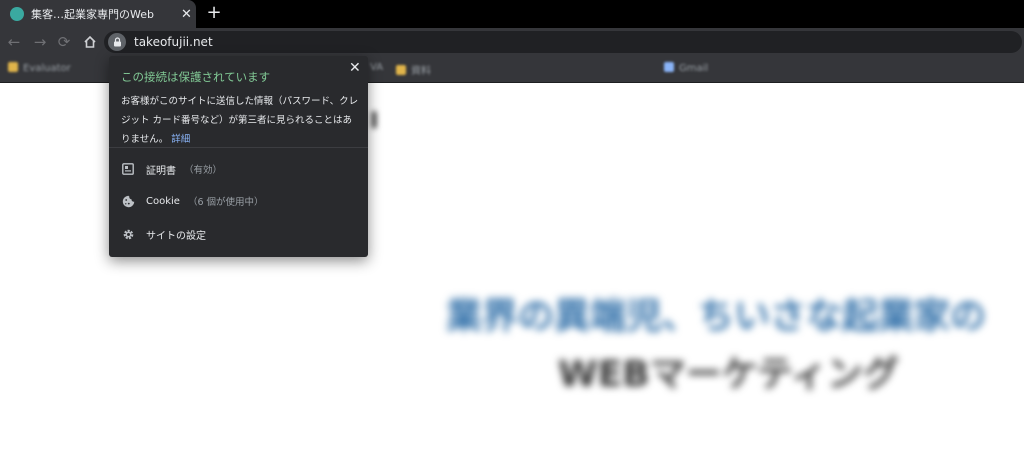  I want to click on bookmark-item: 資料, so click(413, 69).